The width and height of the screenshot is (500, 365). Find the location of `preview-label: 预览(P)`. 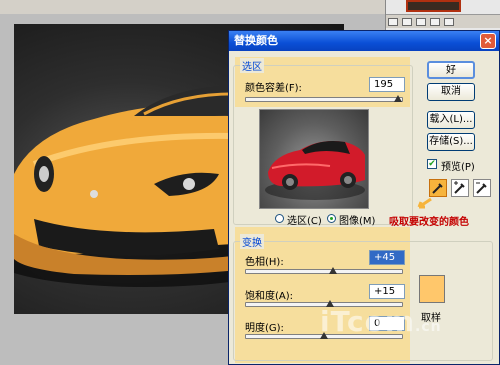

preview-label: 预览(P) is located at coordinates (458, 167).